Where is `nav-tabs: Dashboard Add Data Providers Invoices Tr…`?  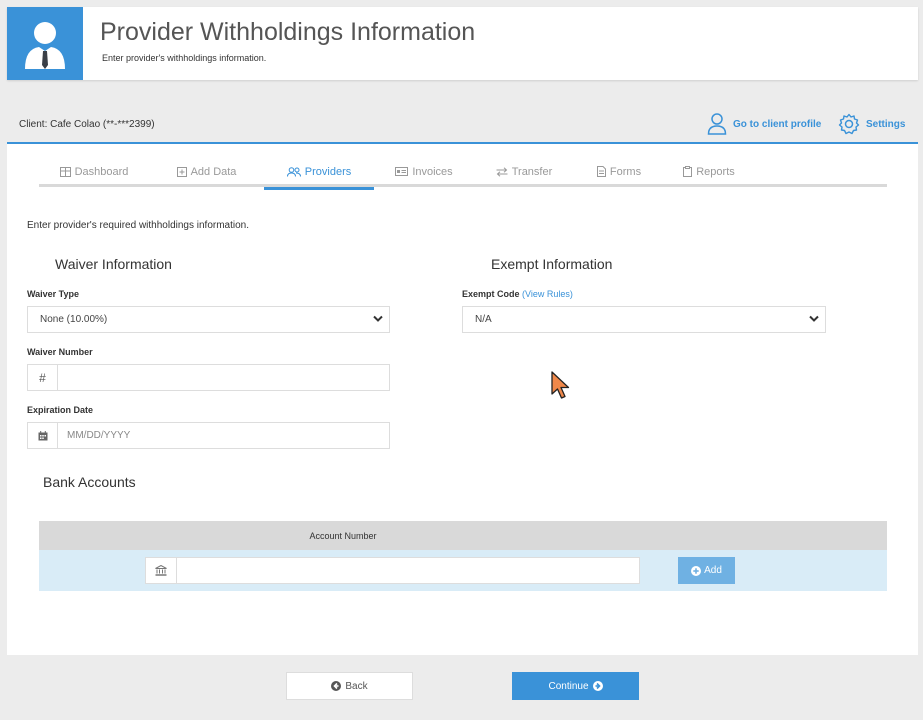
nav-tabs: Dashboard Add Data Providers Invoices Tr… is located at coordinates (463, 173).